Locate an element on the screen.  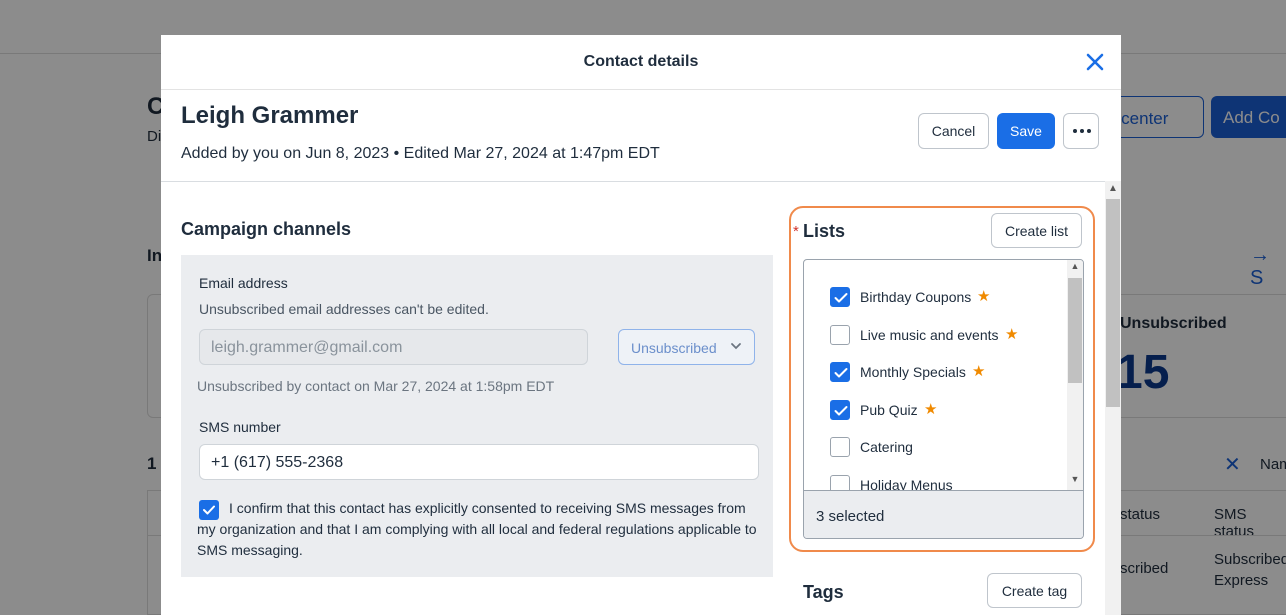
list-item-label: Holiday Menus is located at coordinates (906, 483).